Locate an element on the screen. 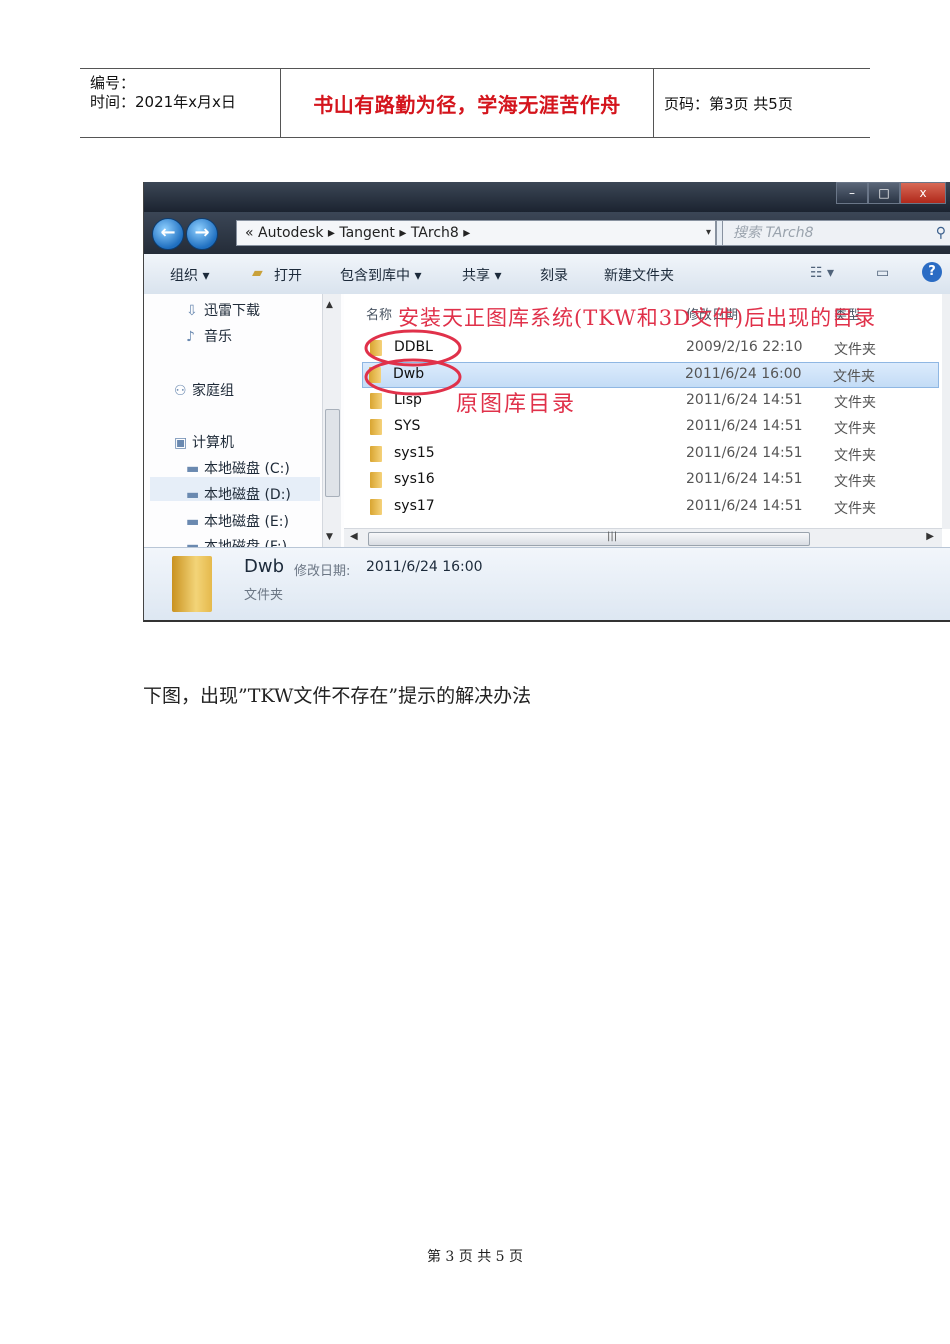 This screenshot has height=1344, width=950. header-info-cell: 编号： 时间：2021年x月x日 is located at coordinates (180, 103).